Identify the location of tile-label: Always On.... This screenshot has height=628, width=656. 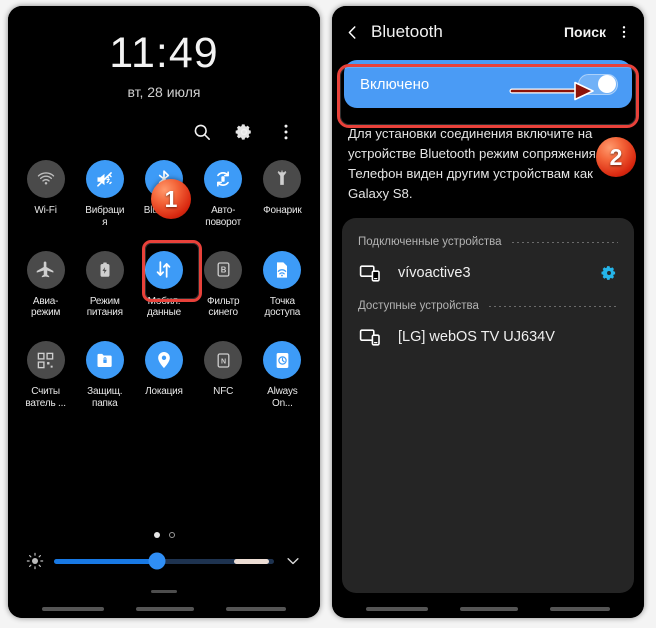
(282, 397).